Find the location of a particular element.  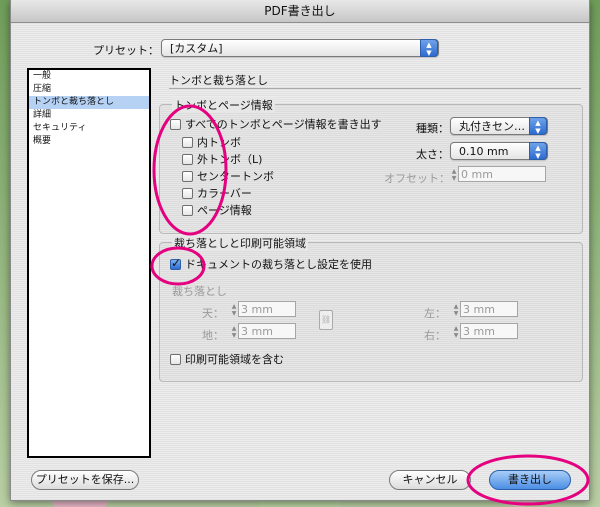

section-title: トンボと裁ち落とし is located at coordinates (218, 80).